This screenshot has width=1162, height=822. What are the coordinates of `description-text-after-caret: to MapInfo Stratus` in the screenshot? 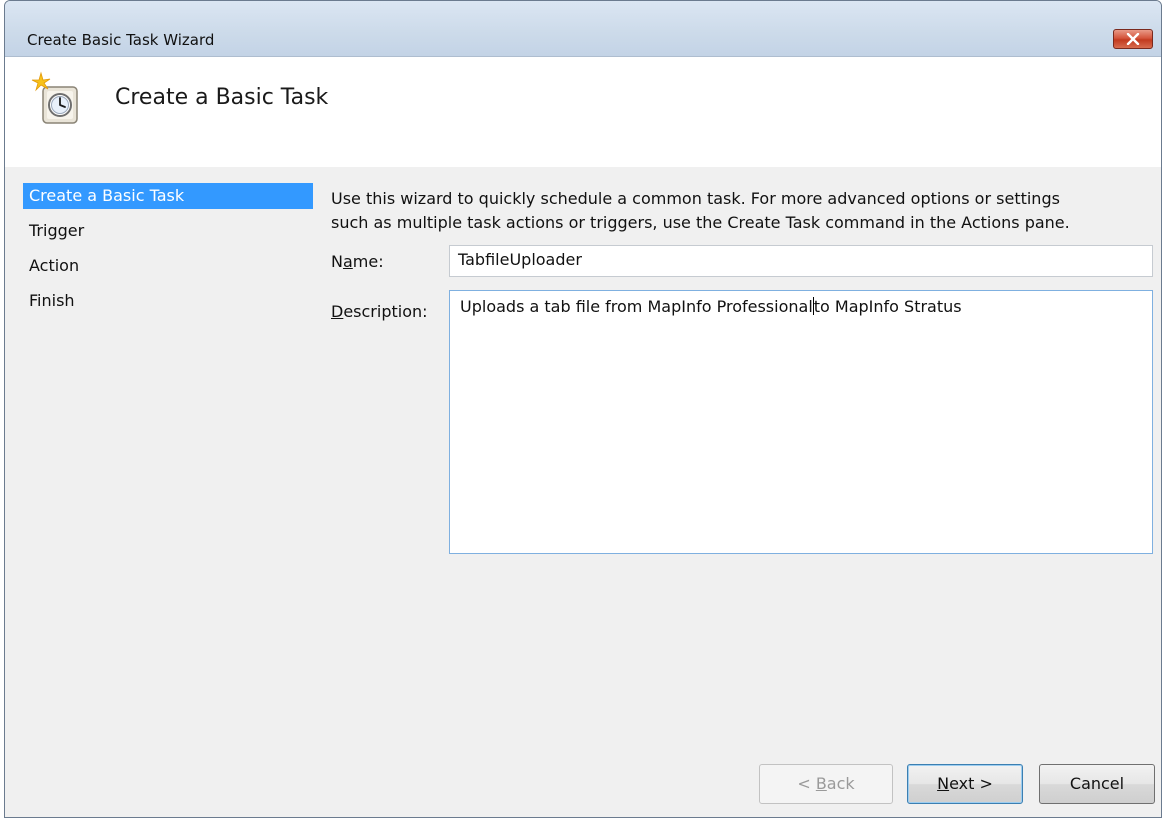 It's located at (887, 306).